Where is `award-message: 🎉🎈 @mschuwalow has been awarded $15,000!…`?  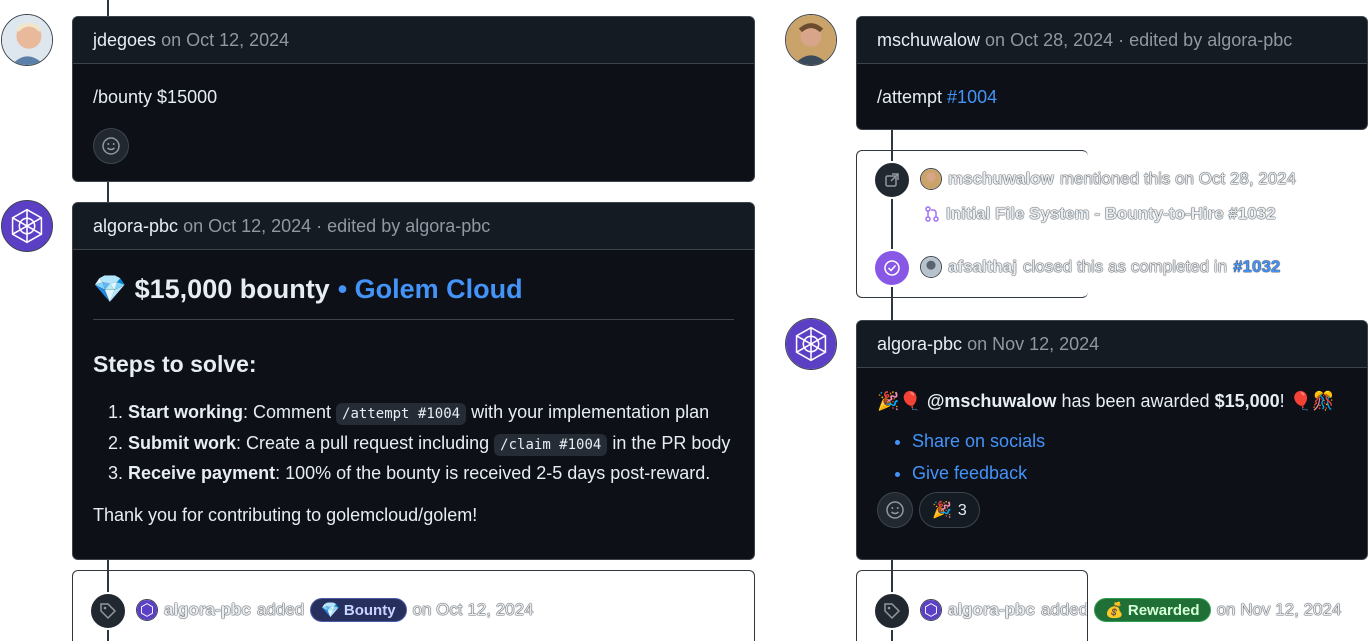
award-message: 🎉🎈 @mschuwalow has been awarded $15,000!… is located at coordinates (1106, 401).